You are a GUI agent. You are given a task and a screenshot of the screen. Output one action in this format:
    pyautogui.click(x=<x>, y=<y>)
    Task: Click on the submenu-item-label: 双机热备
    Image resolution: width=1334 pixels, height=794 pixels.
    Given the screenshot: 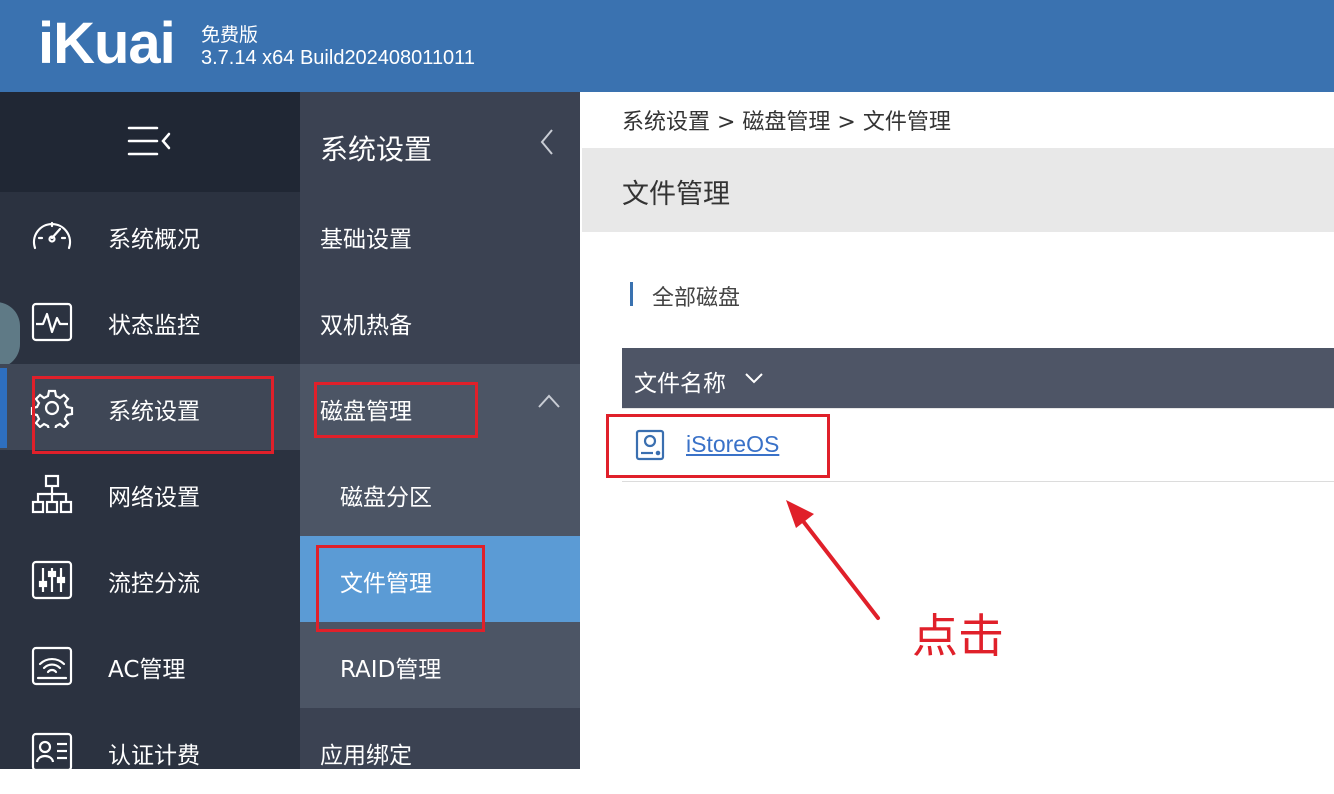 What is the action you would take?
    pyautogui.click(x=366, y=326)
    